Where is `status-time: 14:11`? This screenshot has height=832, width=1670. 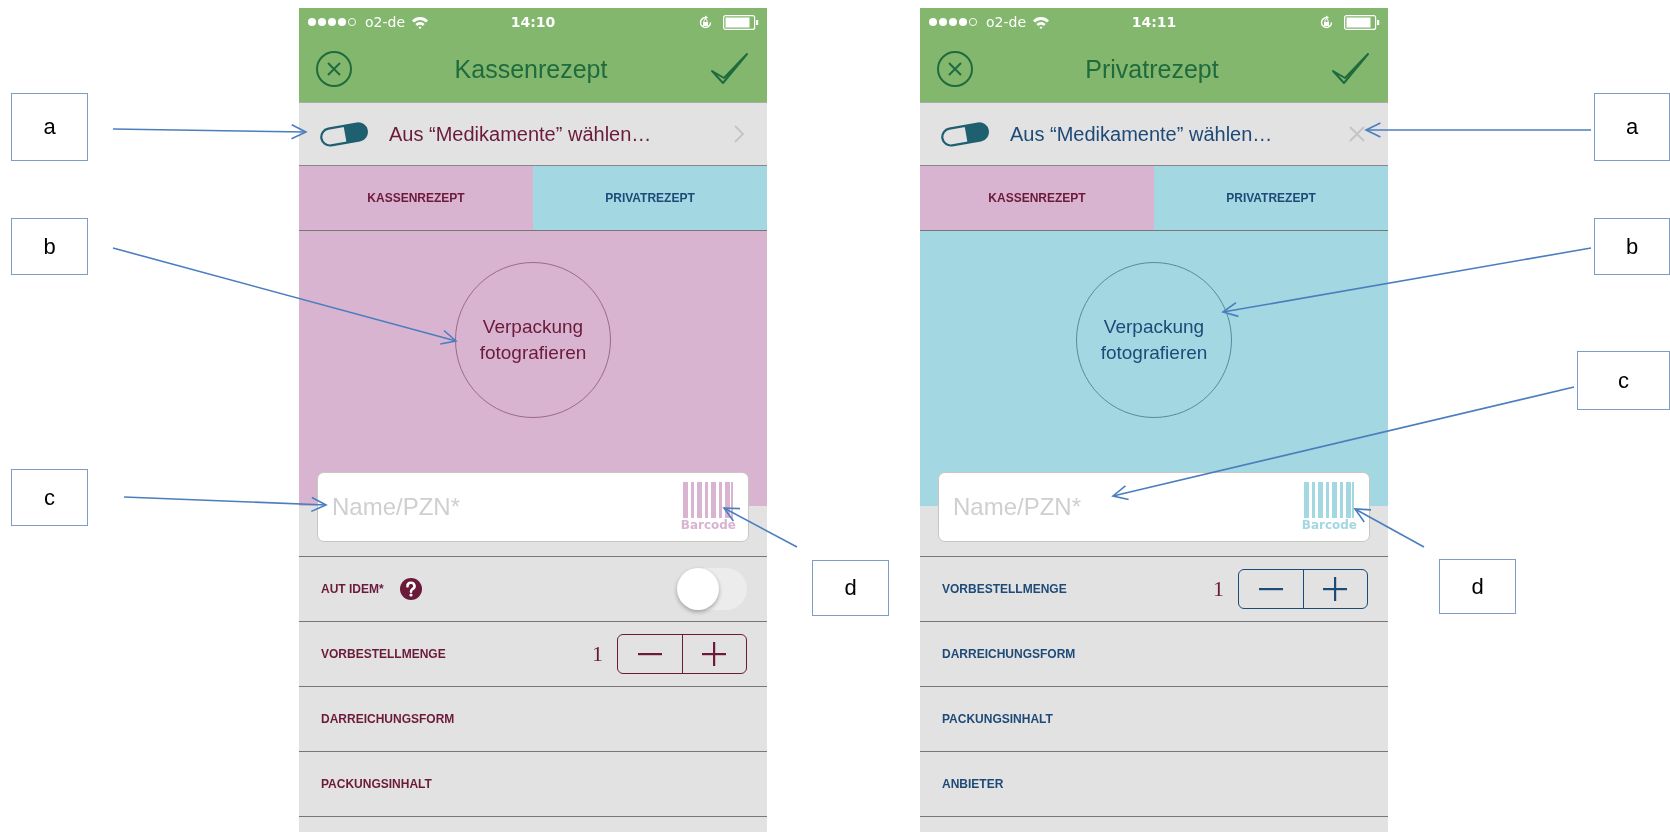 status-time: 14:11 is located at coordinates (1154, 22).